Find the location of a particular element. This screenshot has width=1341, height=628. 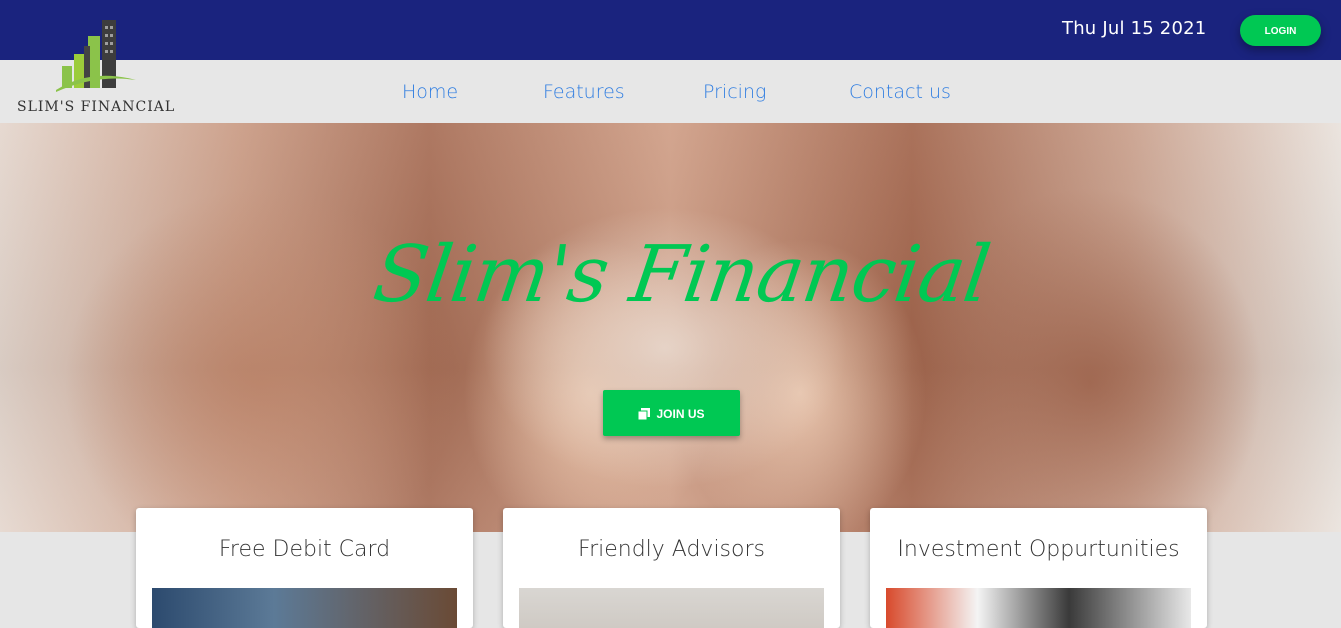

card-title: Free Debit Card is located at coordinates (304, 549).